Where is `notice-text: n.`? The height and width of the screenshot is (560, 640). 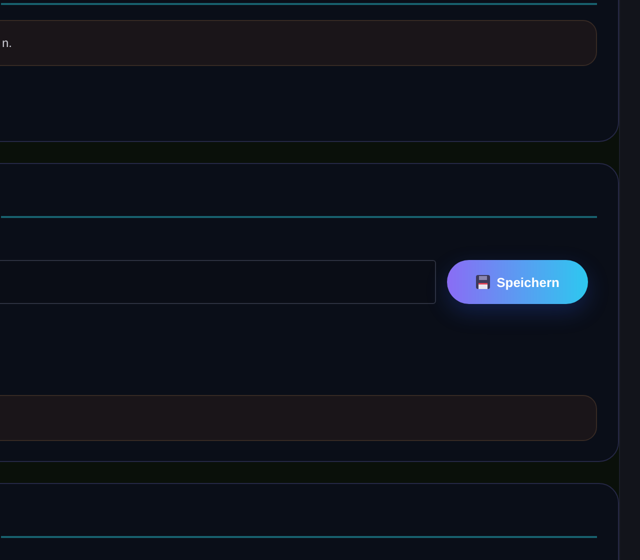 notice-text: n. is located at coordinates (7, 43).